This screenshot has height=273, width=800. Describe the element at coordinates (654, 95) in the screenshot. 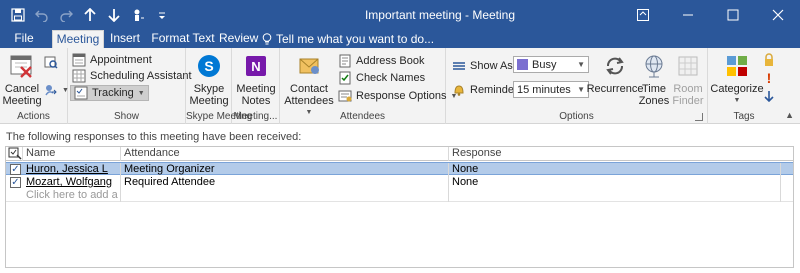

I see `time-zones-label: Time Zones` at that location.